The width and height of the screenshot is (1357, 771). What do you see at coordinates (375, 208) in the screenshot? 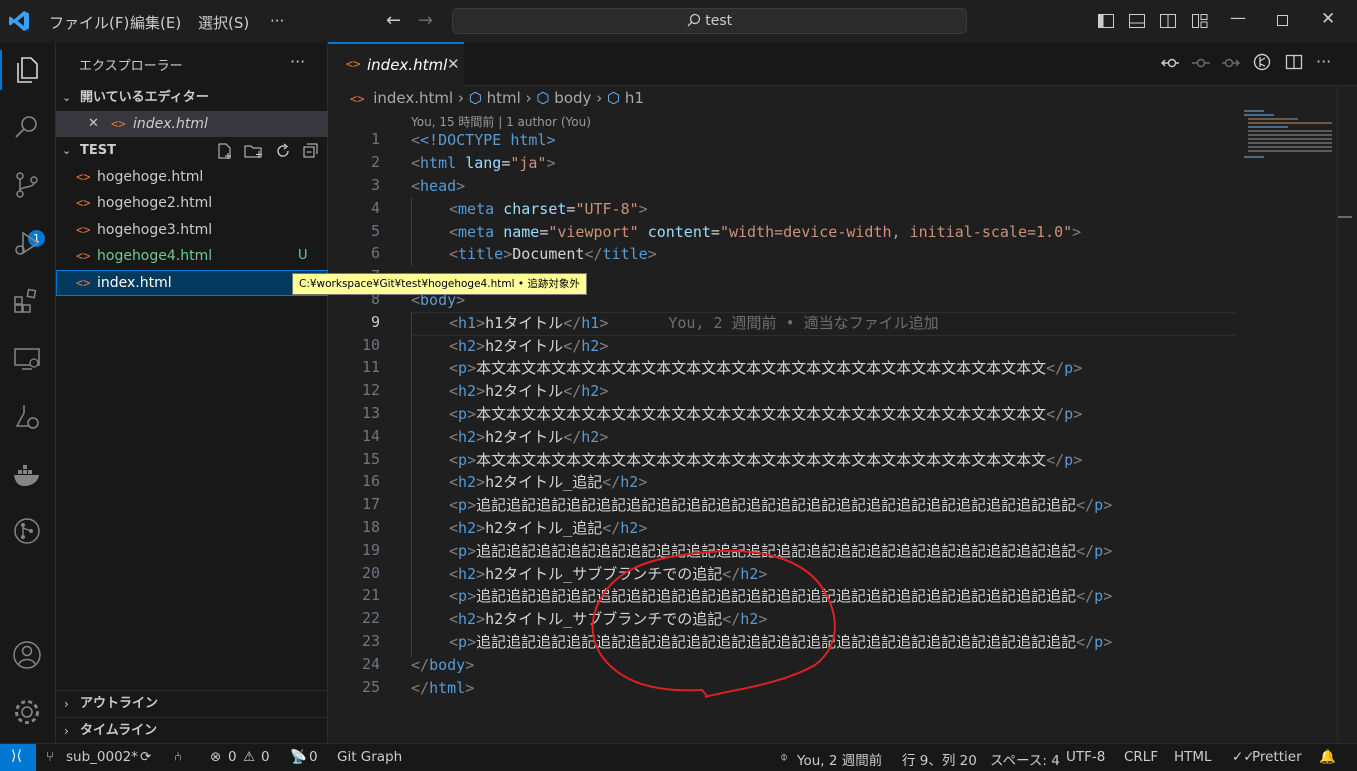
I see `line-number: 4` at bounding box center [375, 208].